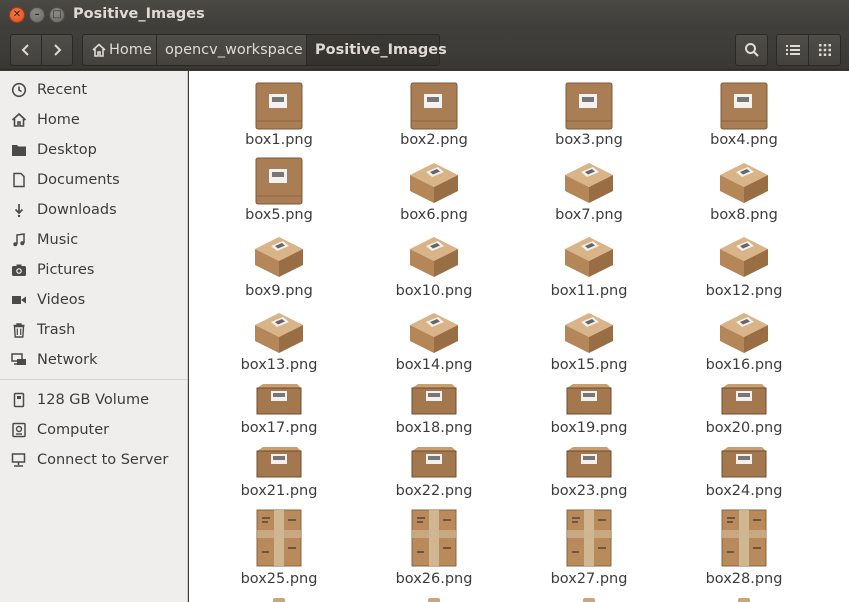 This screenshot has width=849, height=602. I want to click on breadcrumb-home: Home, so click(119, 50).